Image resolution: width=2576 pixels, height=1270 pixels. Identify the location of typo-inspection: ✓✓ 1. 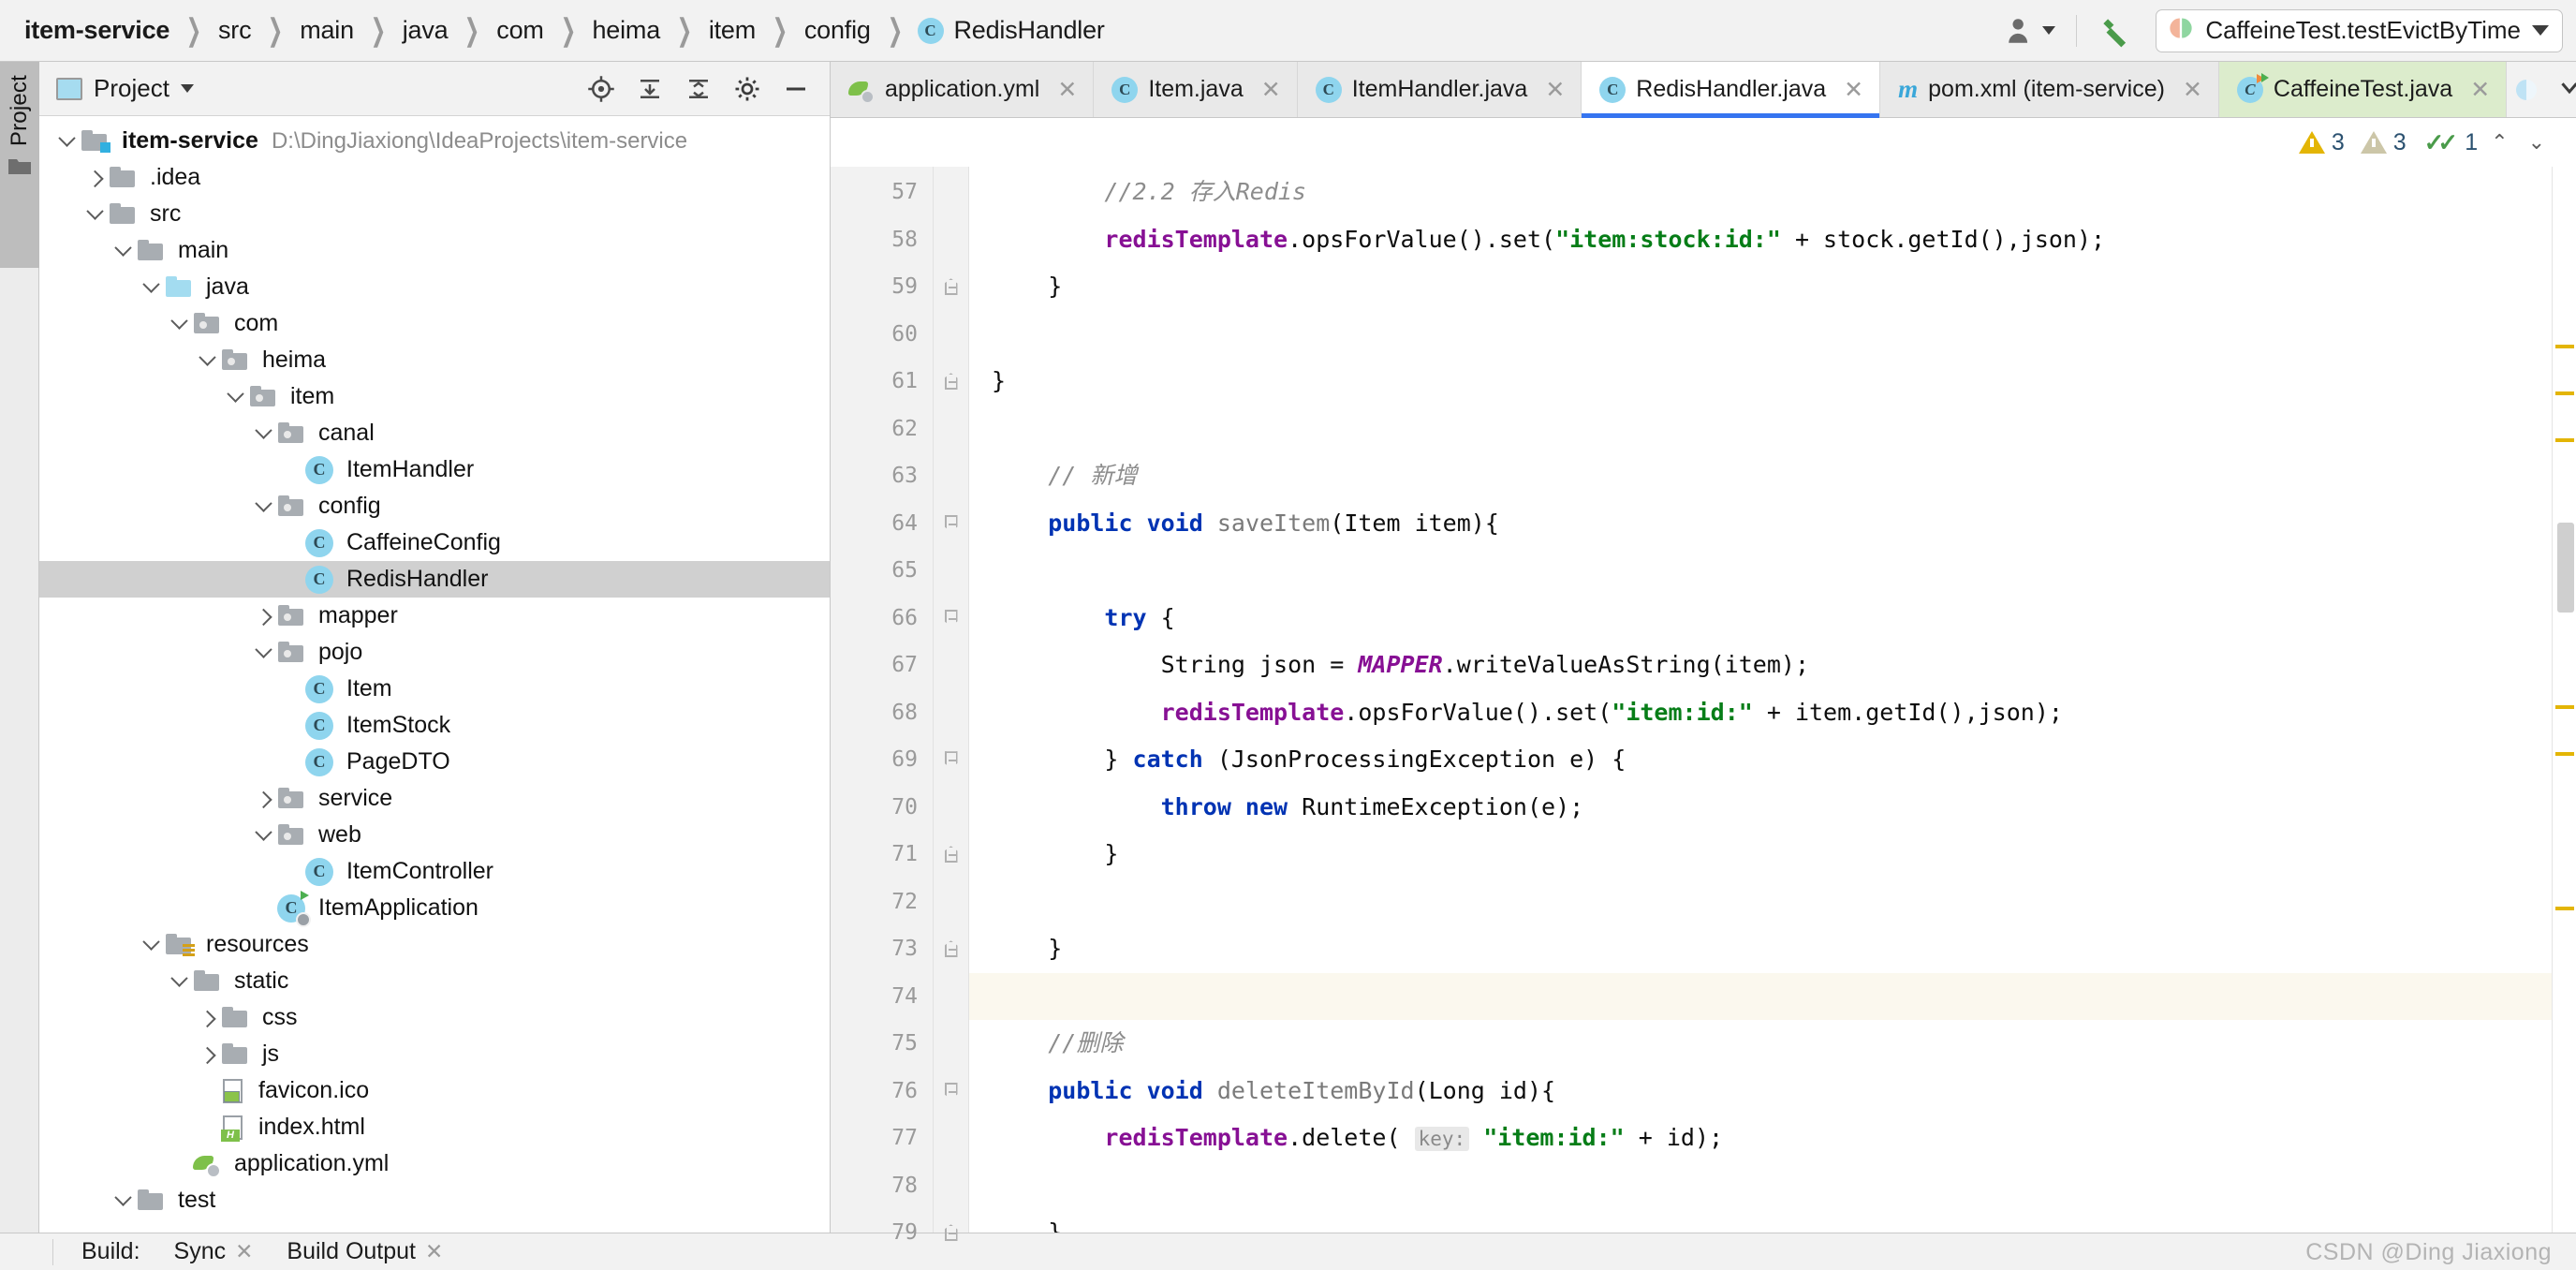
(2451, 142).